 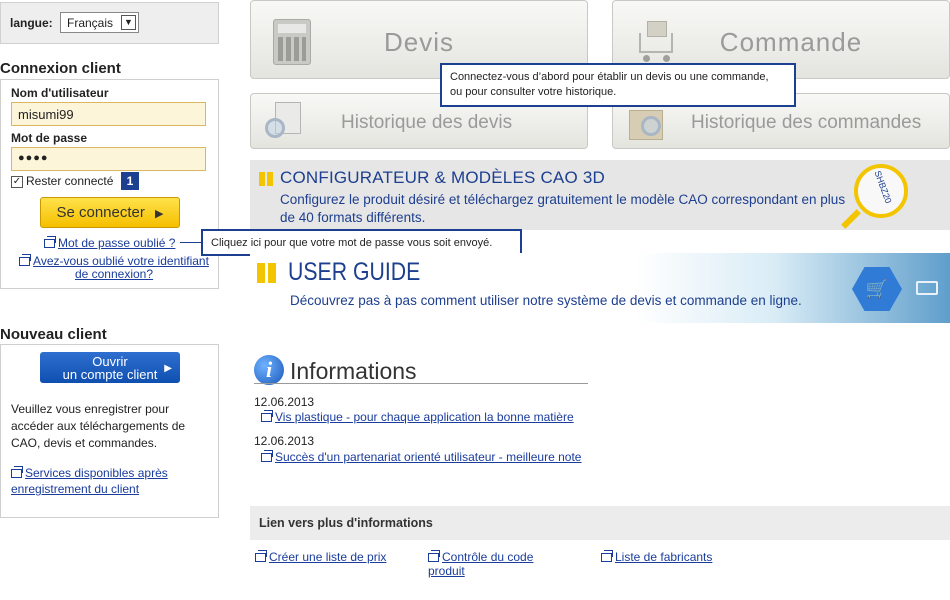 What do you see at coordinates (791, 42) in the screenshot?
I see `tile-commande-label: Commande` at bounding box center [791, 42].